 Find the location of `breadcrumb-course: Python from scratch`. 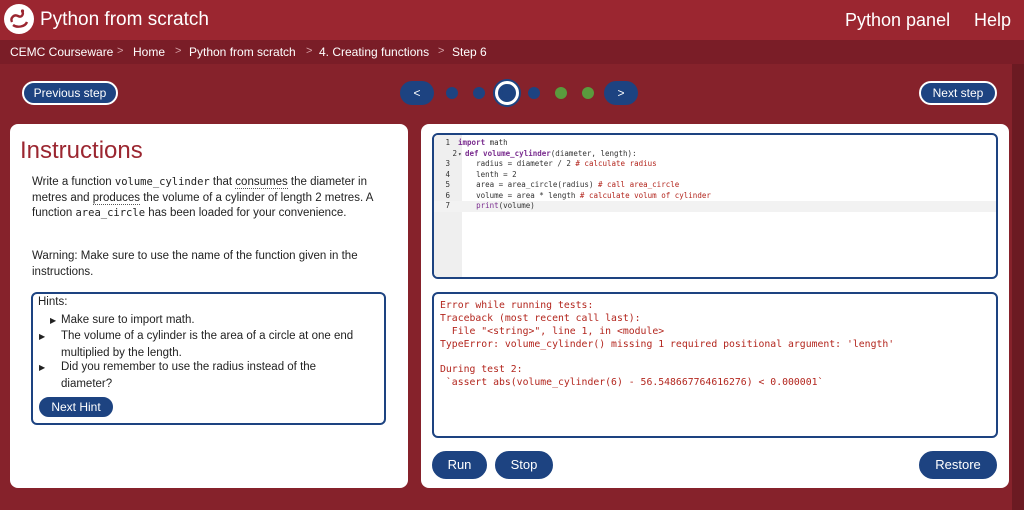

breadcrumb-course: Python from scratch is located at coordinates (242, 52).